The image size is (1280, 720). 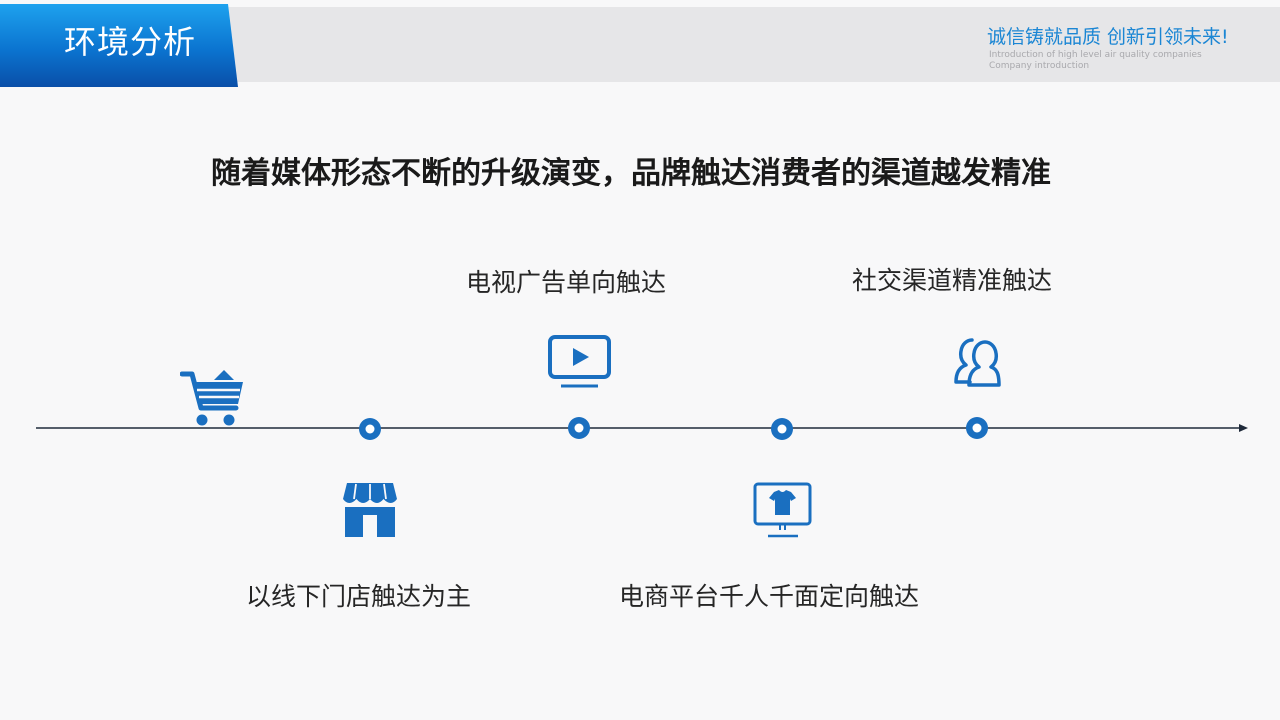 What do you see at coordinates (977, 362) in the screenshot?
I see `users-icon` at bounding box center [977, 362].